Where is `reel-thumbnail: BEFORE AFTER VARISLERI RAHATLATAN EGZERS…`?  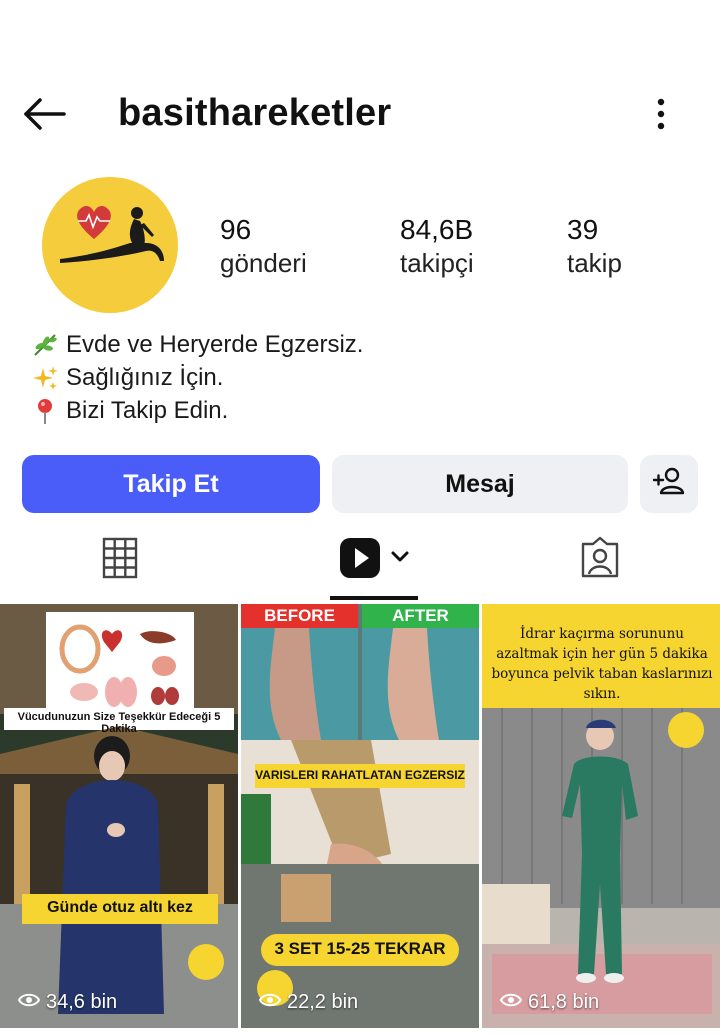 reel-thumbnail: BEFORE AFTER VARISLERI RAHATLATAN EGZERS… is located at coordinates (360, 816).